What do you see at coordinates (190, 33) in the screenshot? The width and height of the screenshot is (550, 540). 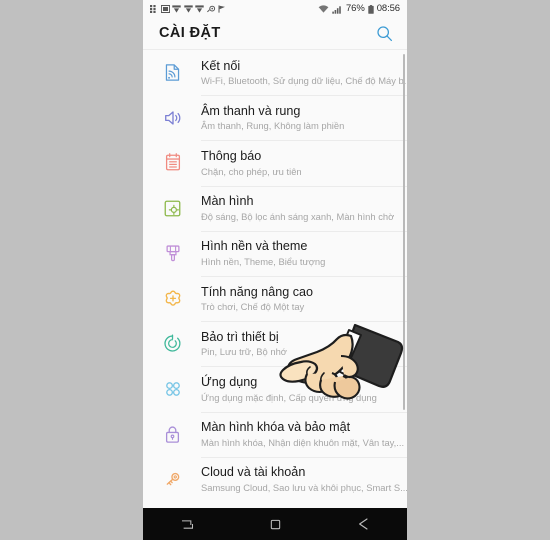 I see `page-title: CÀI ĐẶT` at bounding box center [190, 33].